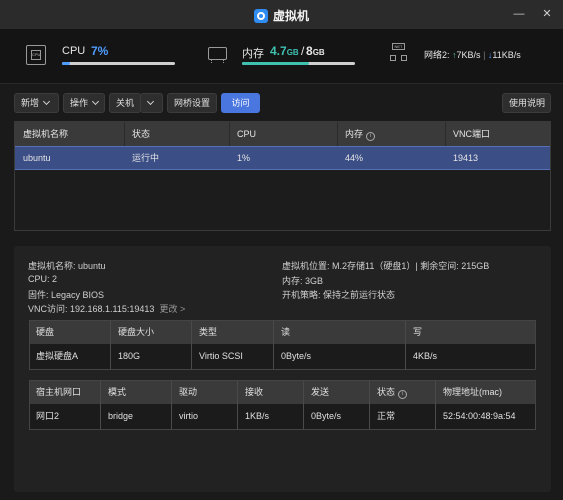  Describe the element at coordinates (188, 392) in the screenshot. I see `nic-col-driver: 驱动` at that location.